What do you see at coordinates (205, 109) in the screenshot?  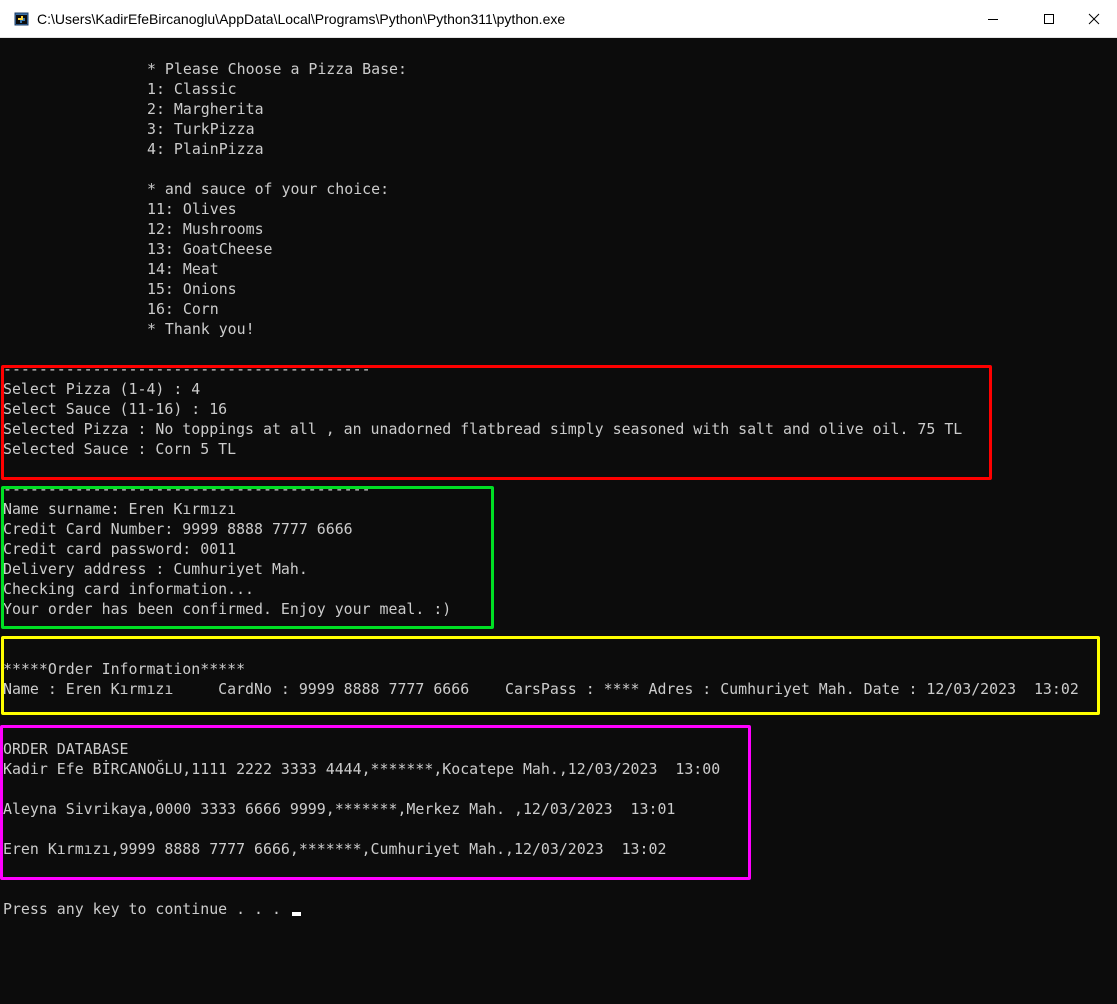 I see `pizza-base-option: 2: Margherita` at bounding box center [205, 109].